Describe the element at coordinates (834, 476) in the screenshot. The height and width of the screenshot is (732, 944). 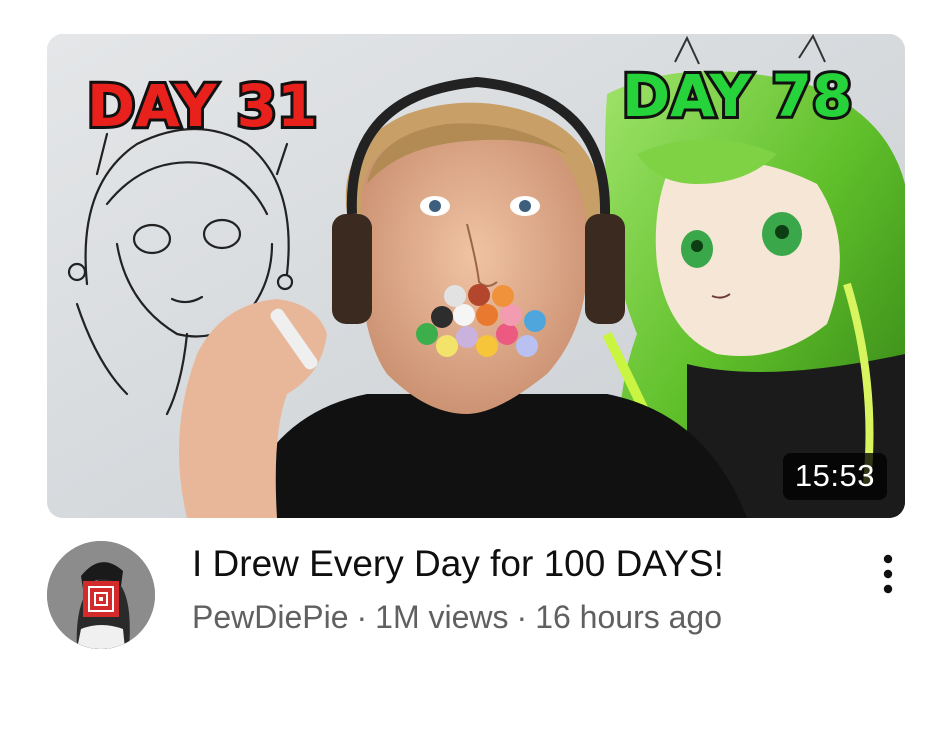
I see `duration-badge: 15:53` at that location.